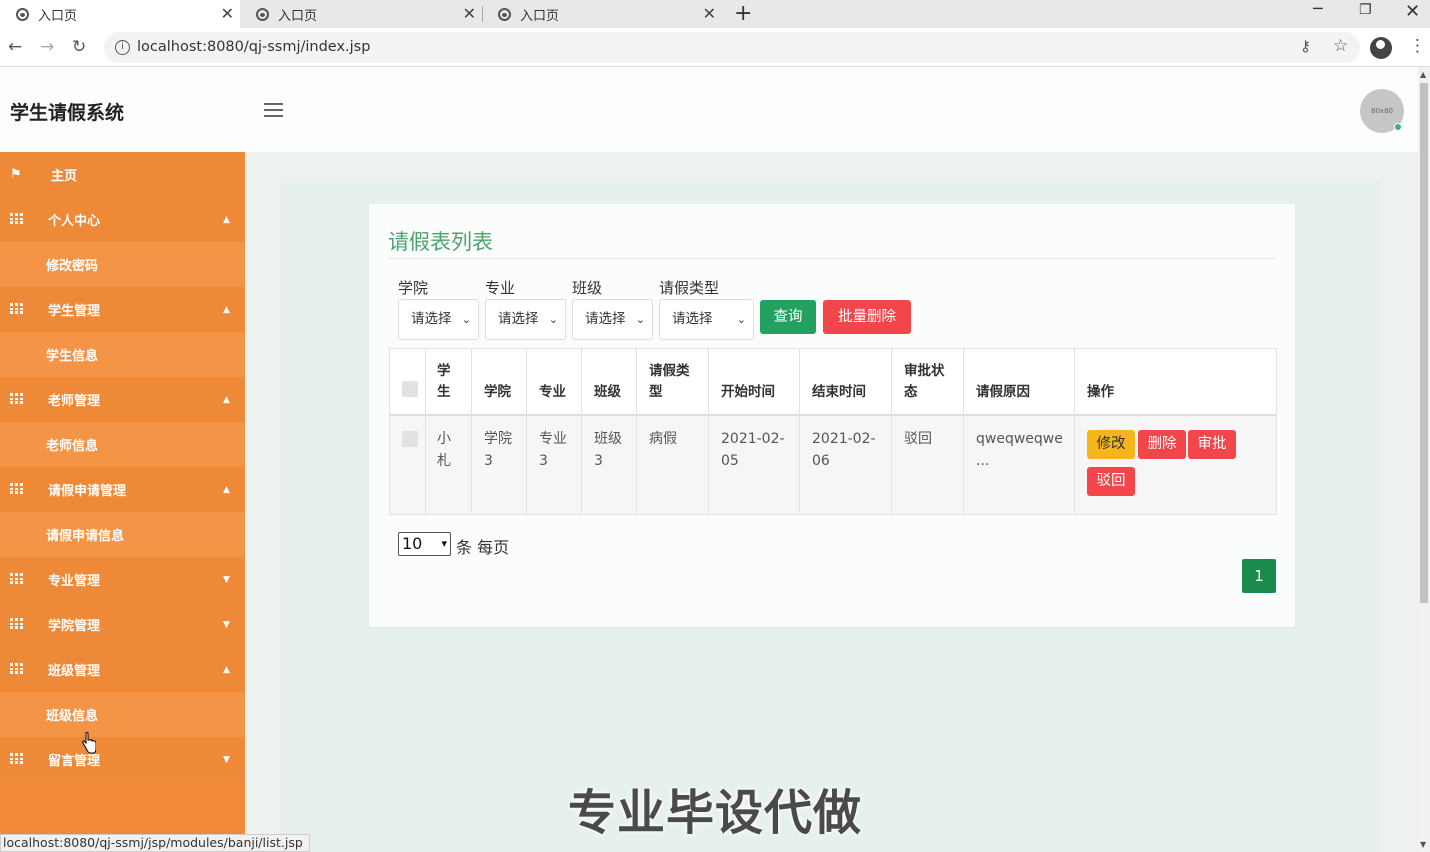 This screenshot has width=1430, height=852. Describe the element at coordinates (1398, 127) in the screenshot. I see `online-status-icon` at that location.